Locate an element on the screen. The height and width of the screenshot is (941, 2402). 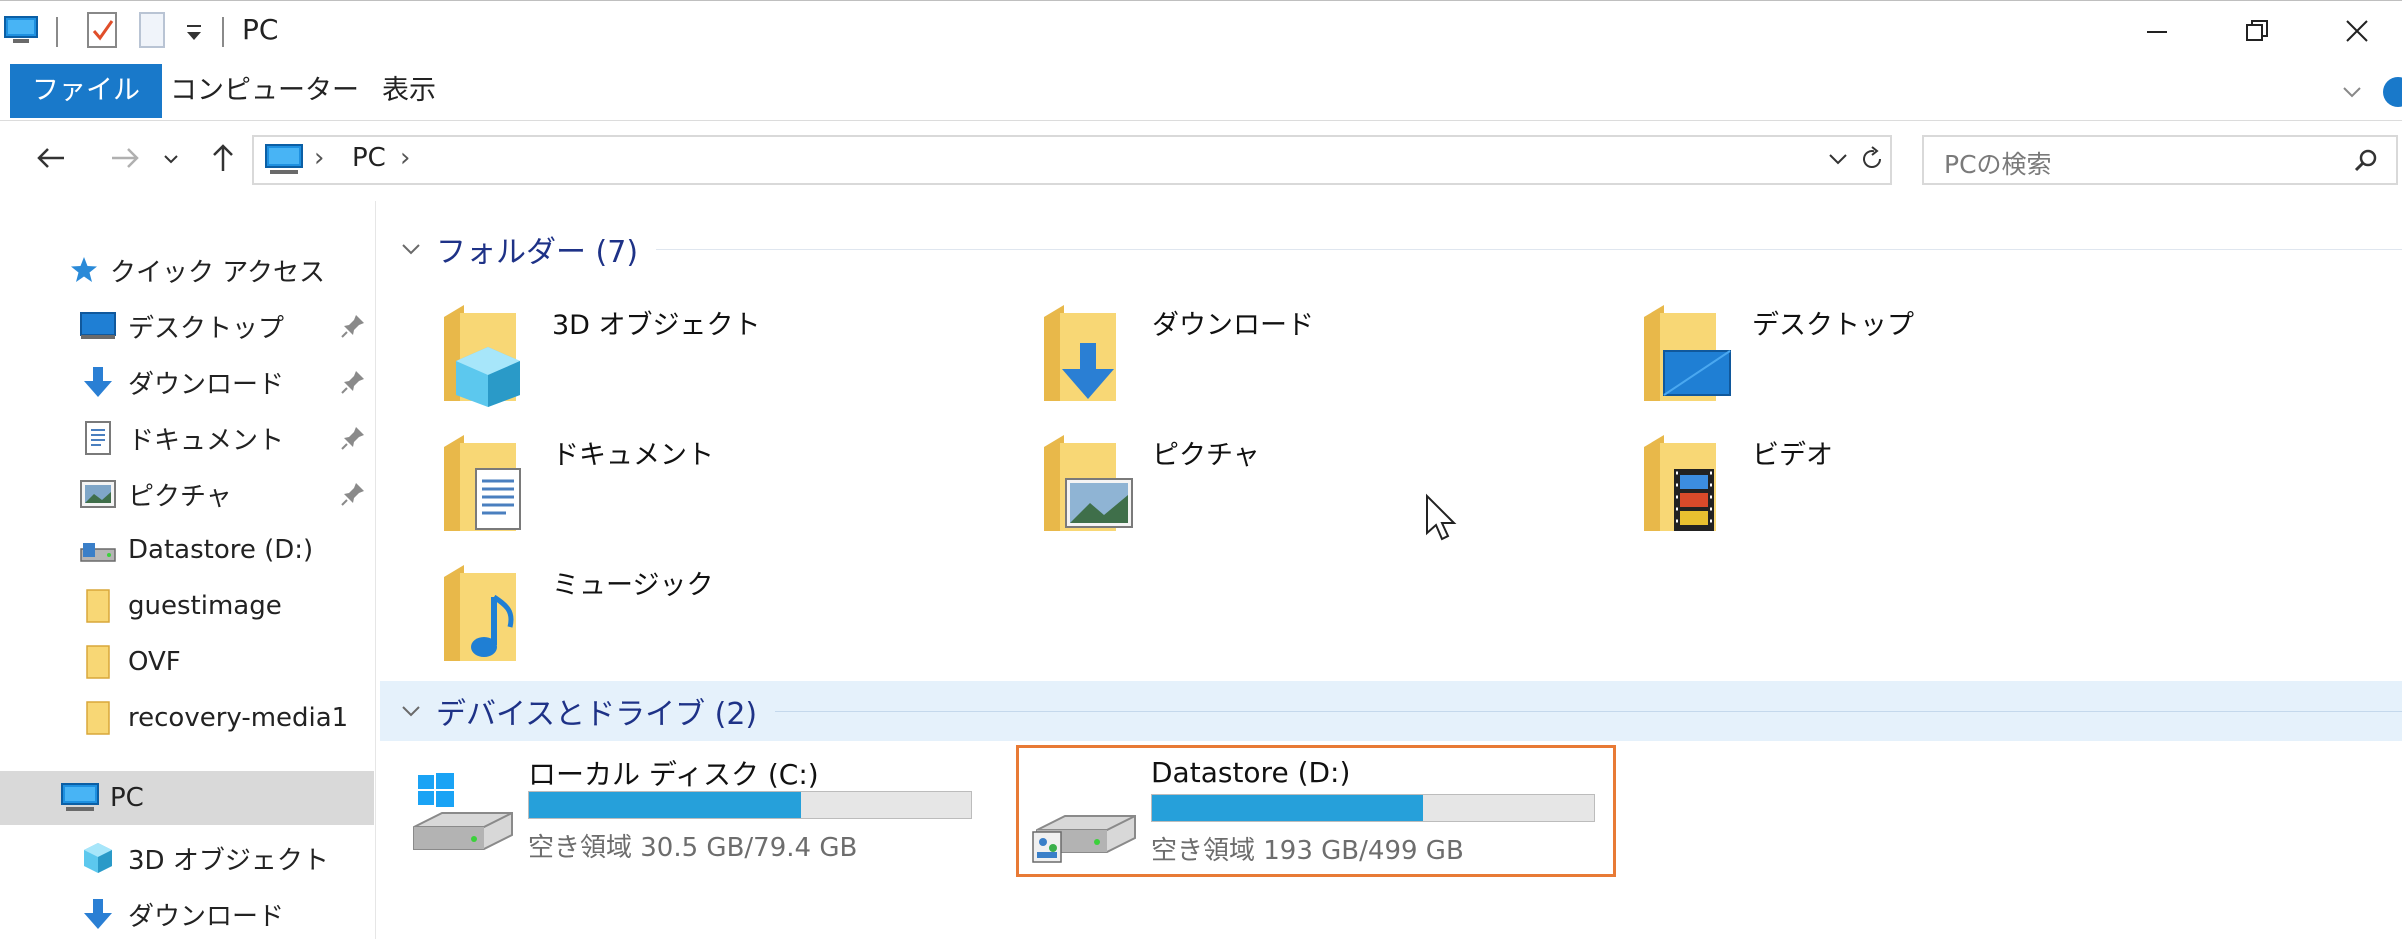
drive-tile-d: Datastore (D:) 空き領域 193 GB/499 GB is located at coordinates (1316, 811).